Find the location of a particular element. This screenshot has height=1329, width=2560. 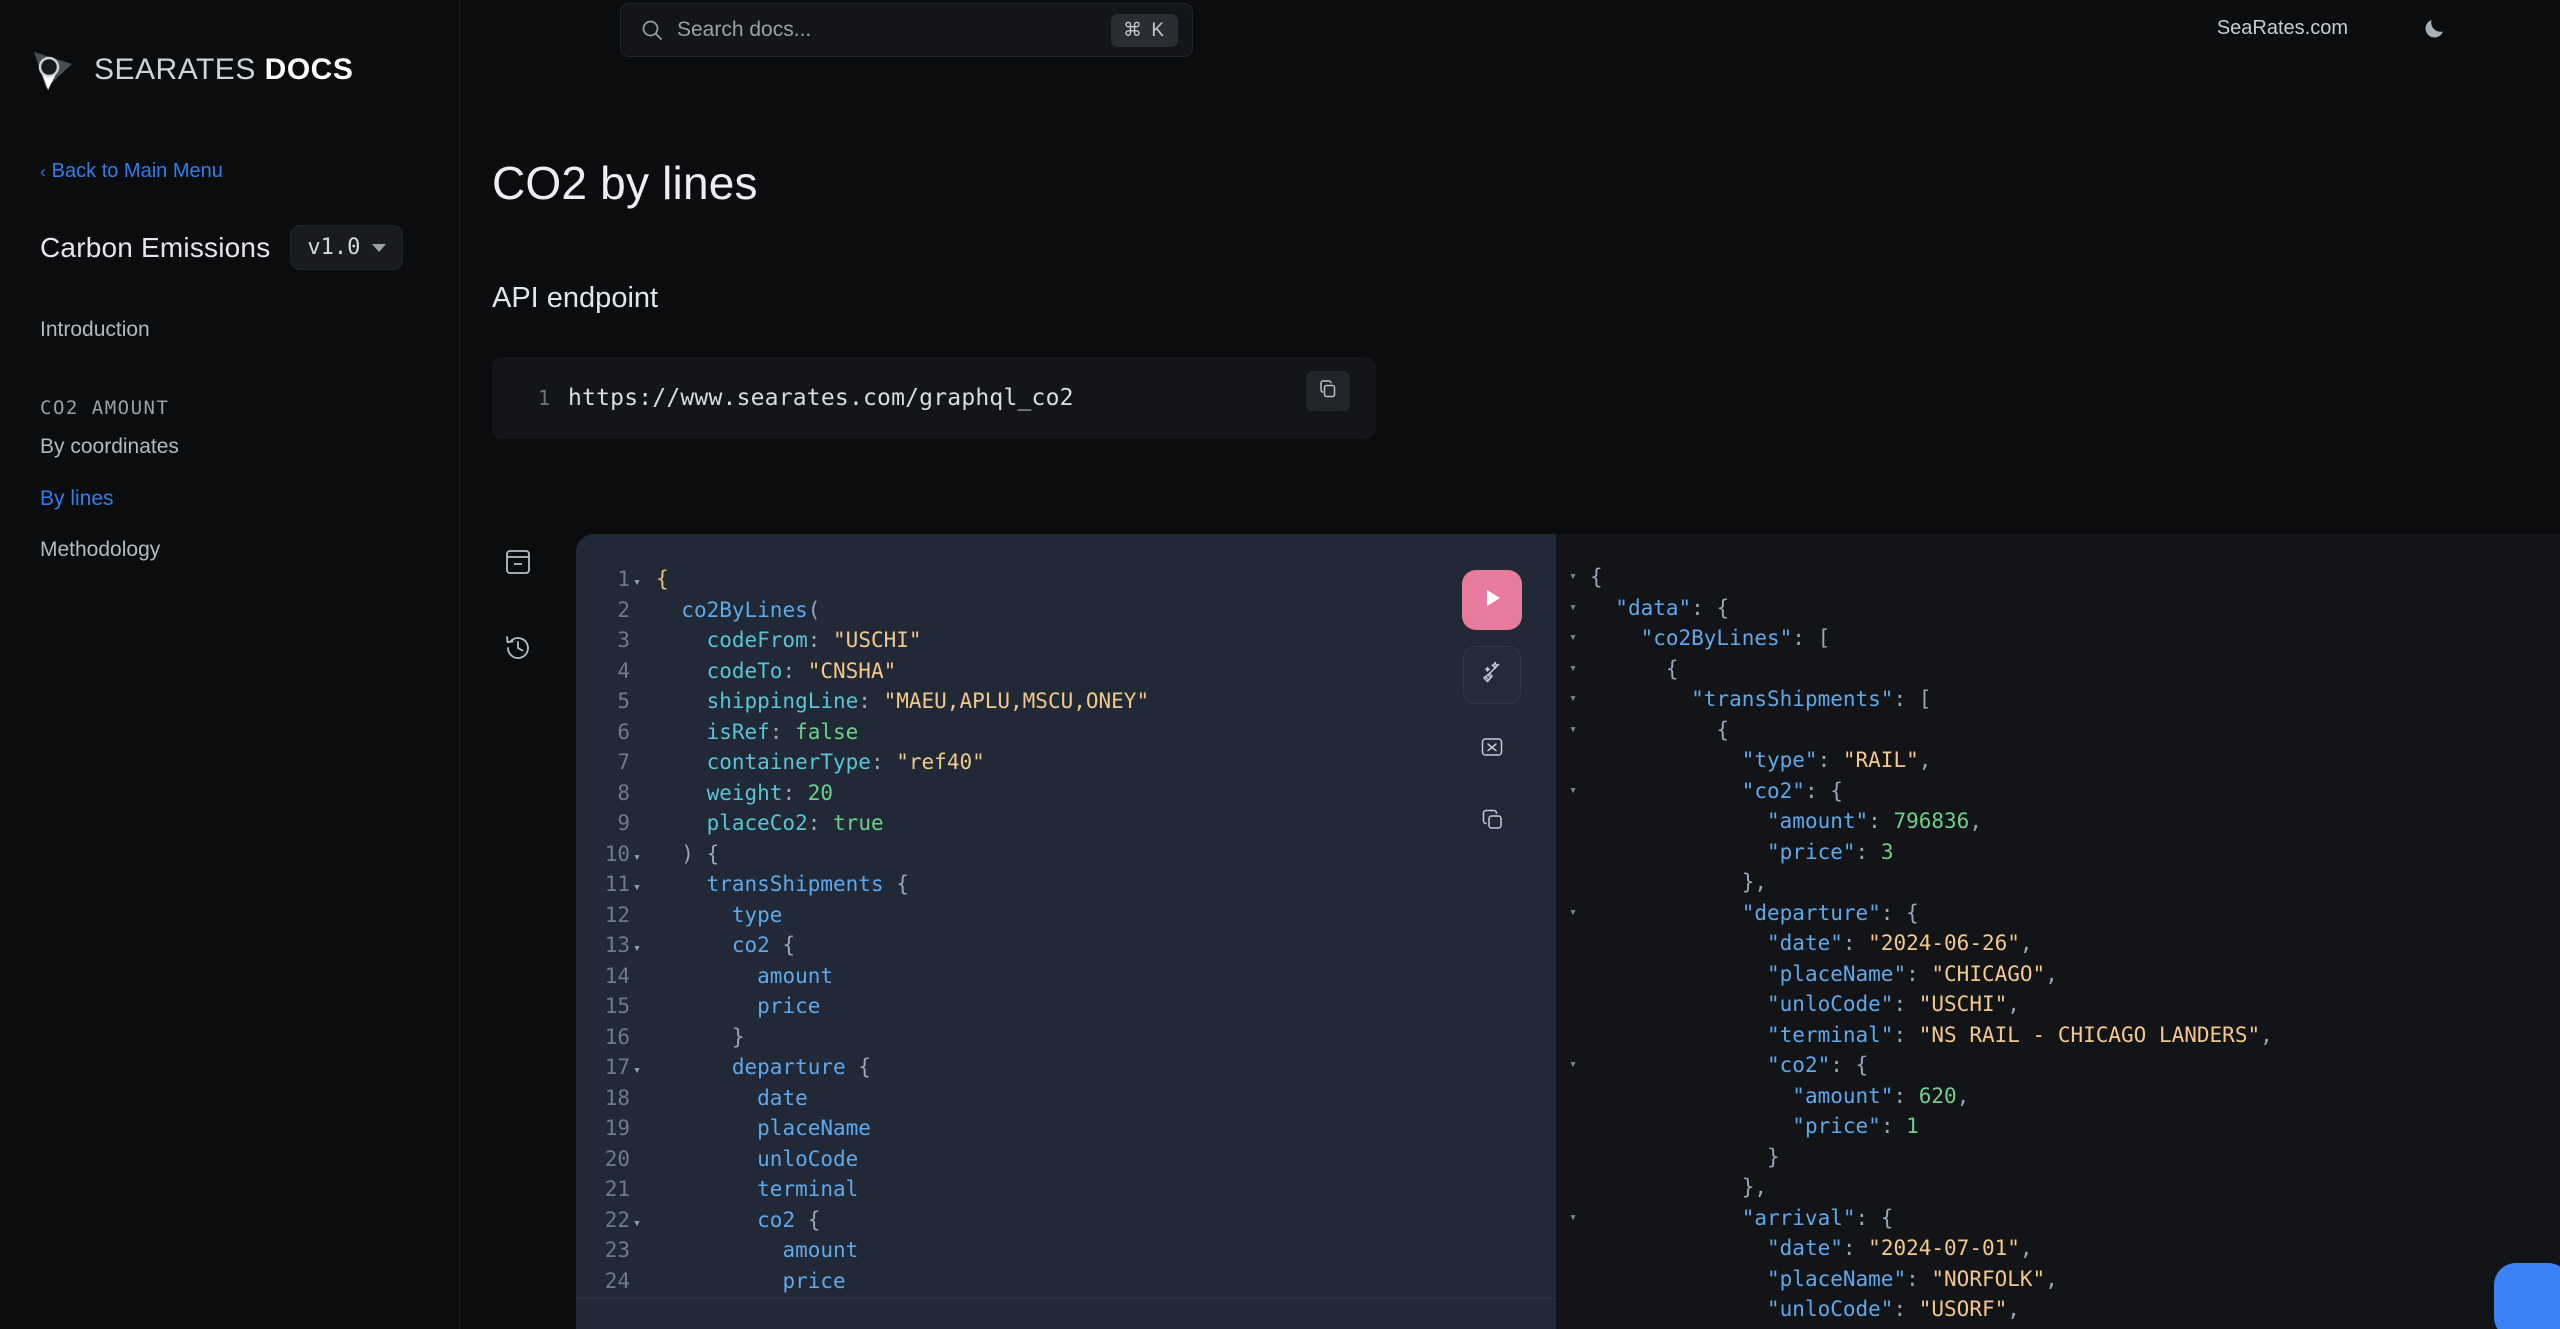

search-box: ⌘ K is located at coordinates (906, 30).